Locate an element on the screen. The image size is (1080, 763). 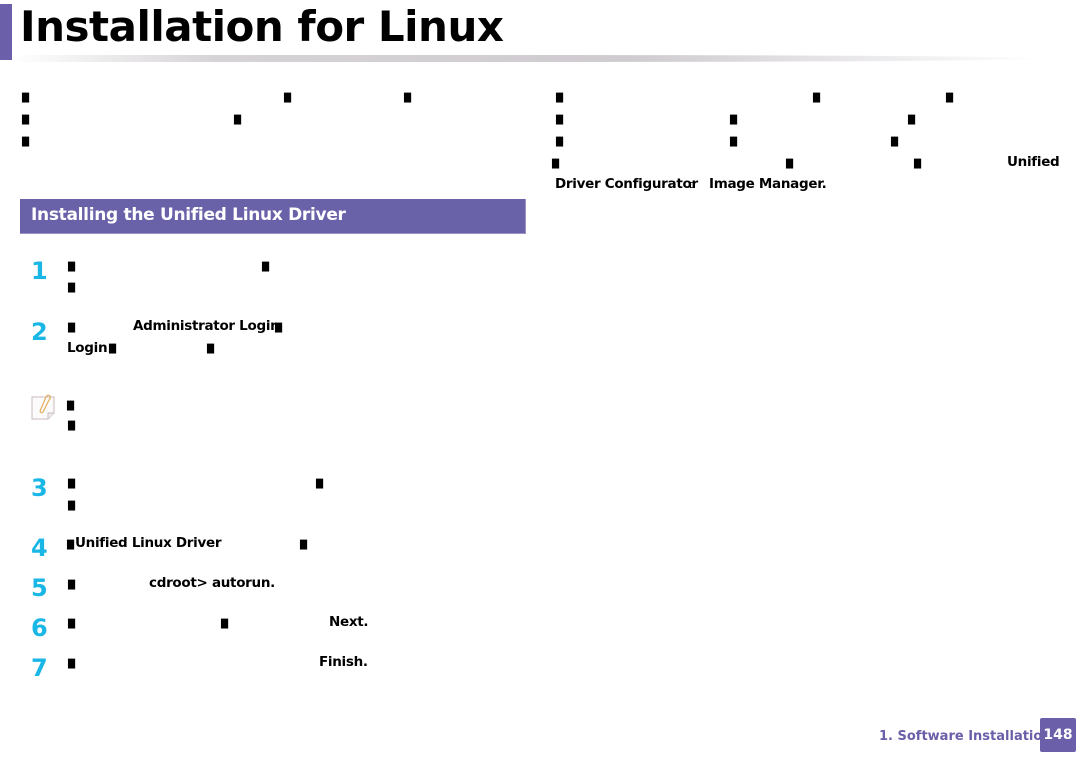
bold-term: Login is located at coordinates (87, 348).